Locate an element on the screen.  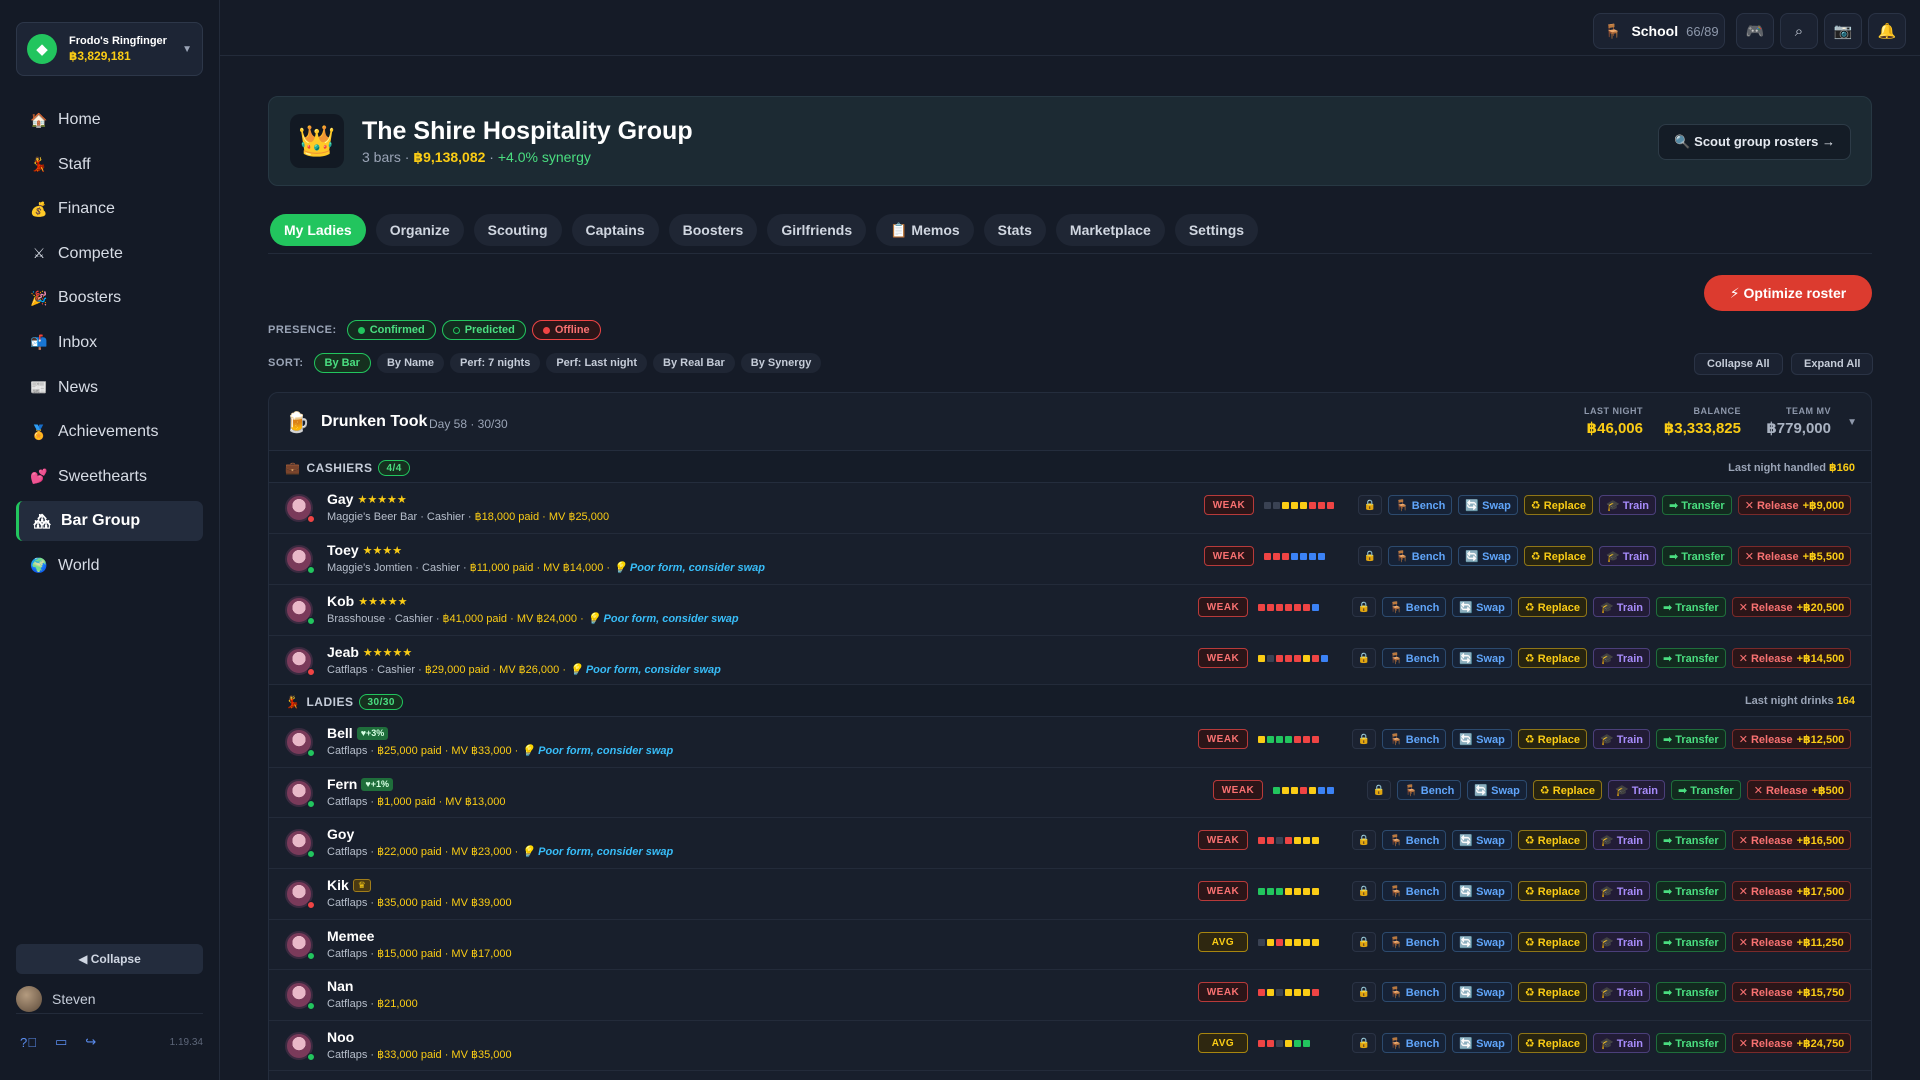
tab-stats: Stats is located at coordinates (1014, 230).